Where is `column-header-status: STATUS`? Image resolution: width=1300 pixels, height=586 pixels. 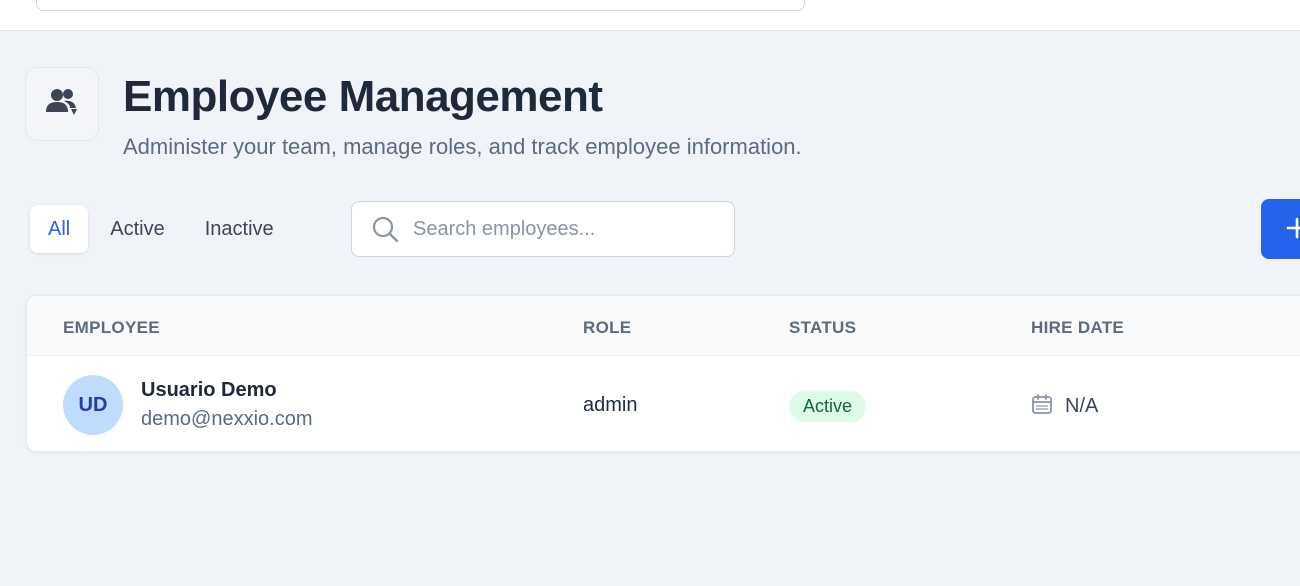 column-header-status: STATUS is located at coordinates (822, 328).